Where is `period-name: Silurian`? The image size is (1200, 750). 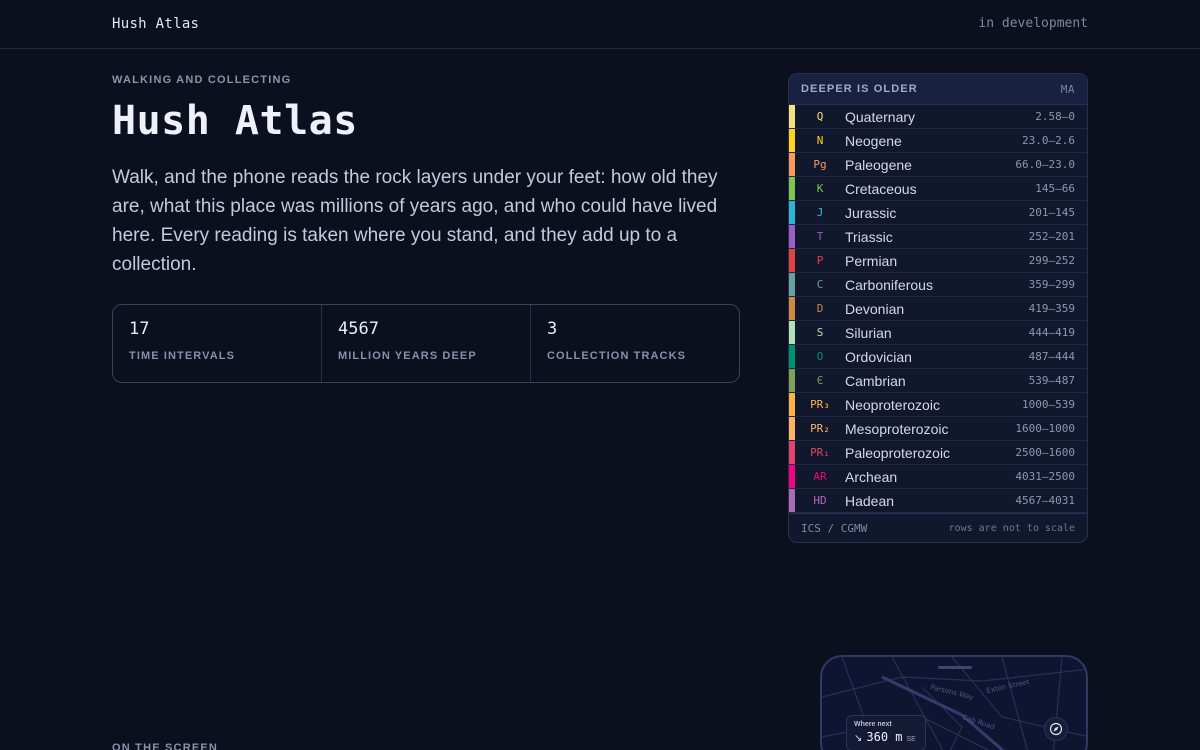 period-name: Silurian is located at coordinates (868, 332).